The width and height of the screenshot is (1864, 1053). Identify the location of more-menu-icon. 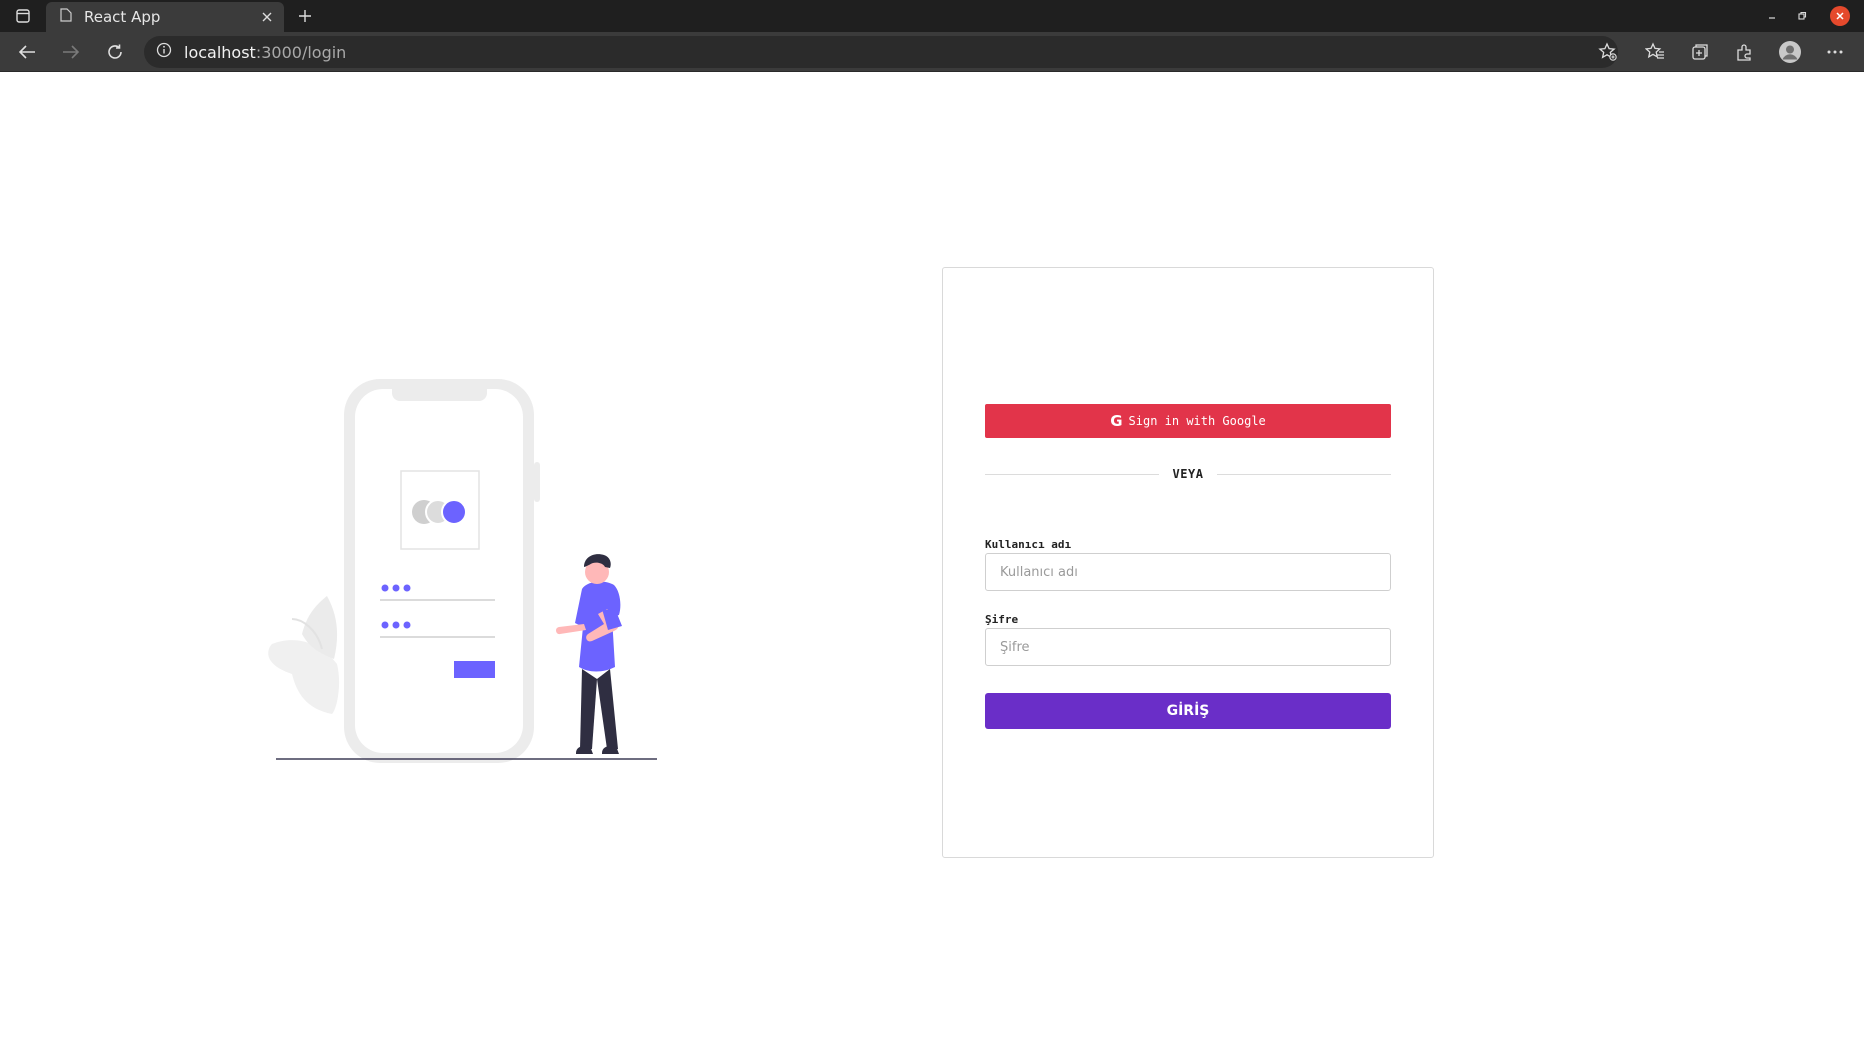
(1835, 52).